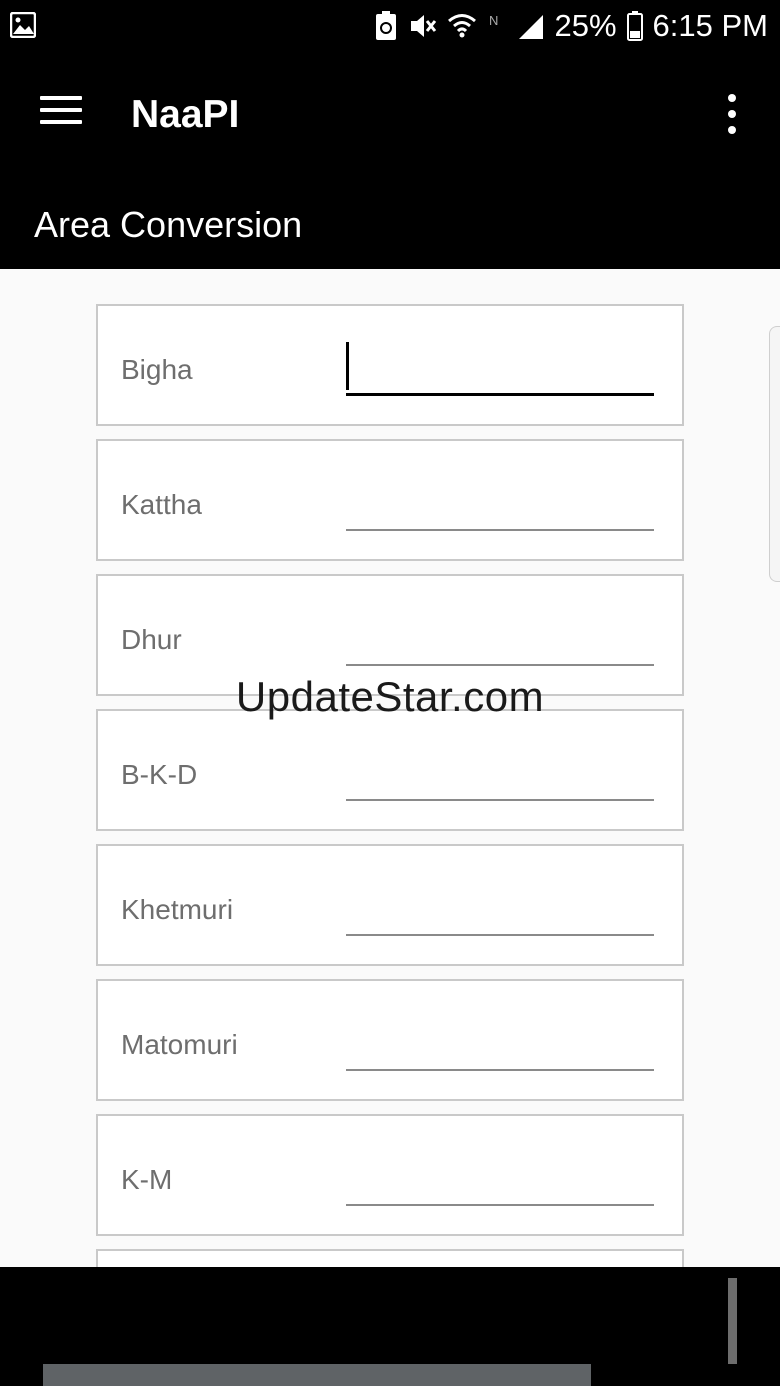 The image size is (780, 1386). I want to click on unit-label: B-K-D, so click(159, 774).